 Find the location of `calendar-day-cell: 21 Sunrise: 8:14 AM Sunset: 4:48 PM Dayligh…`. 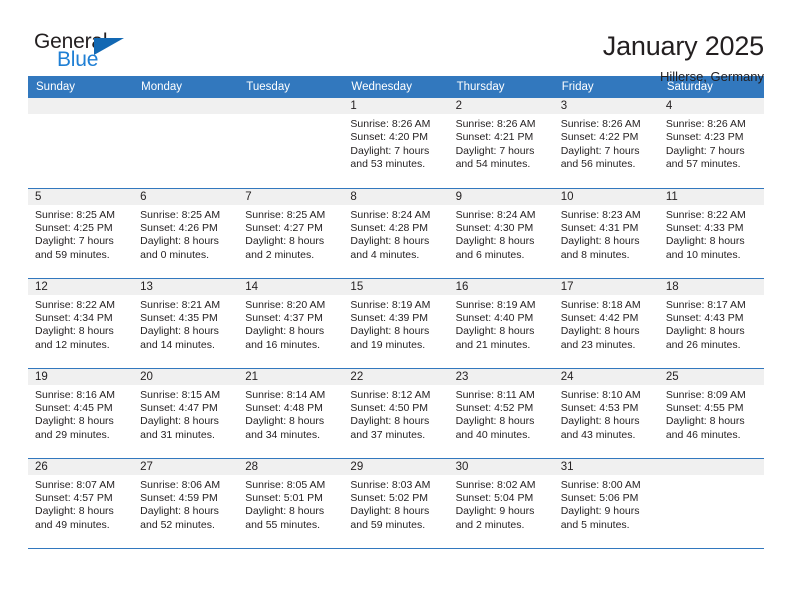

calendar-day-cell: 21 Sunrise: 8:14 AM Sunset: 4:48 PM Dayligh… is located at coordinates (291, 413).